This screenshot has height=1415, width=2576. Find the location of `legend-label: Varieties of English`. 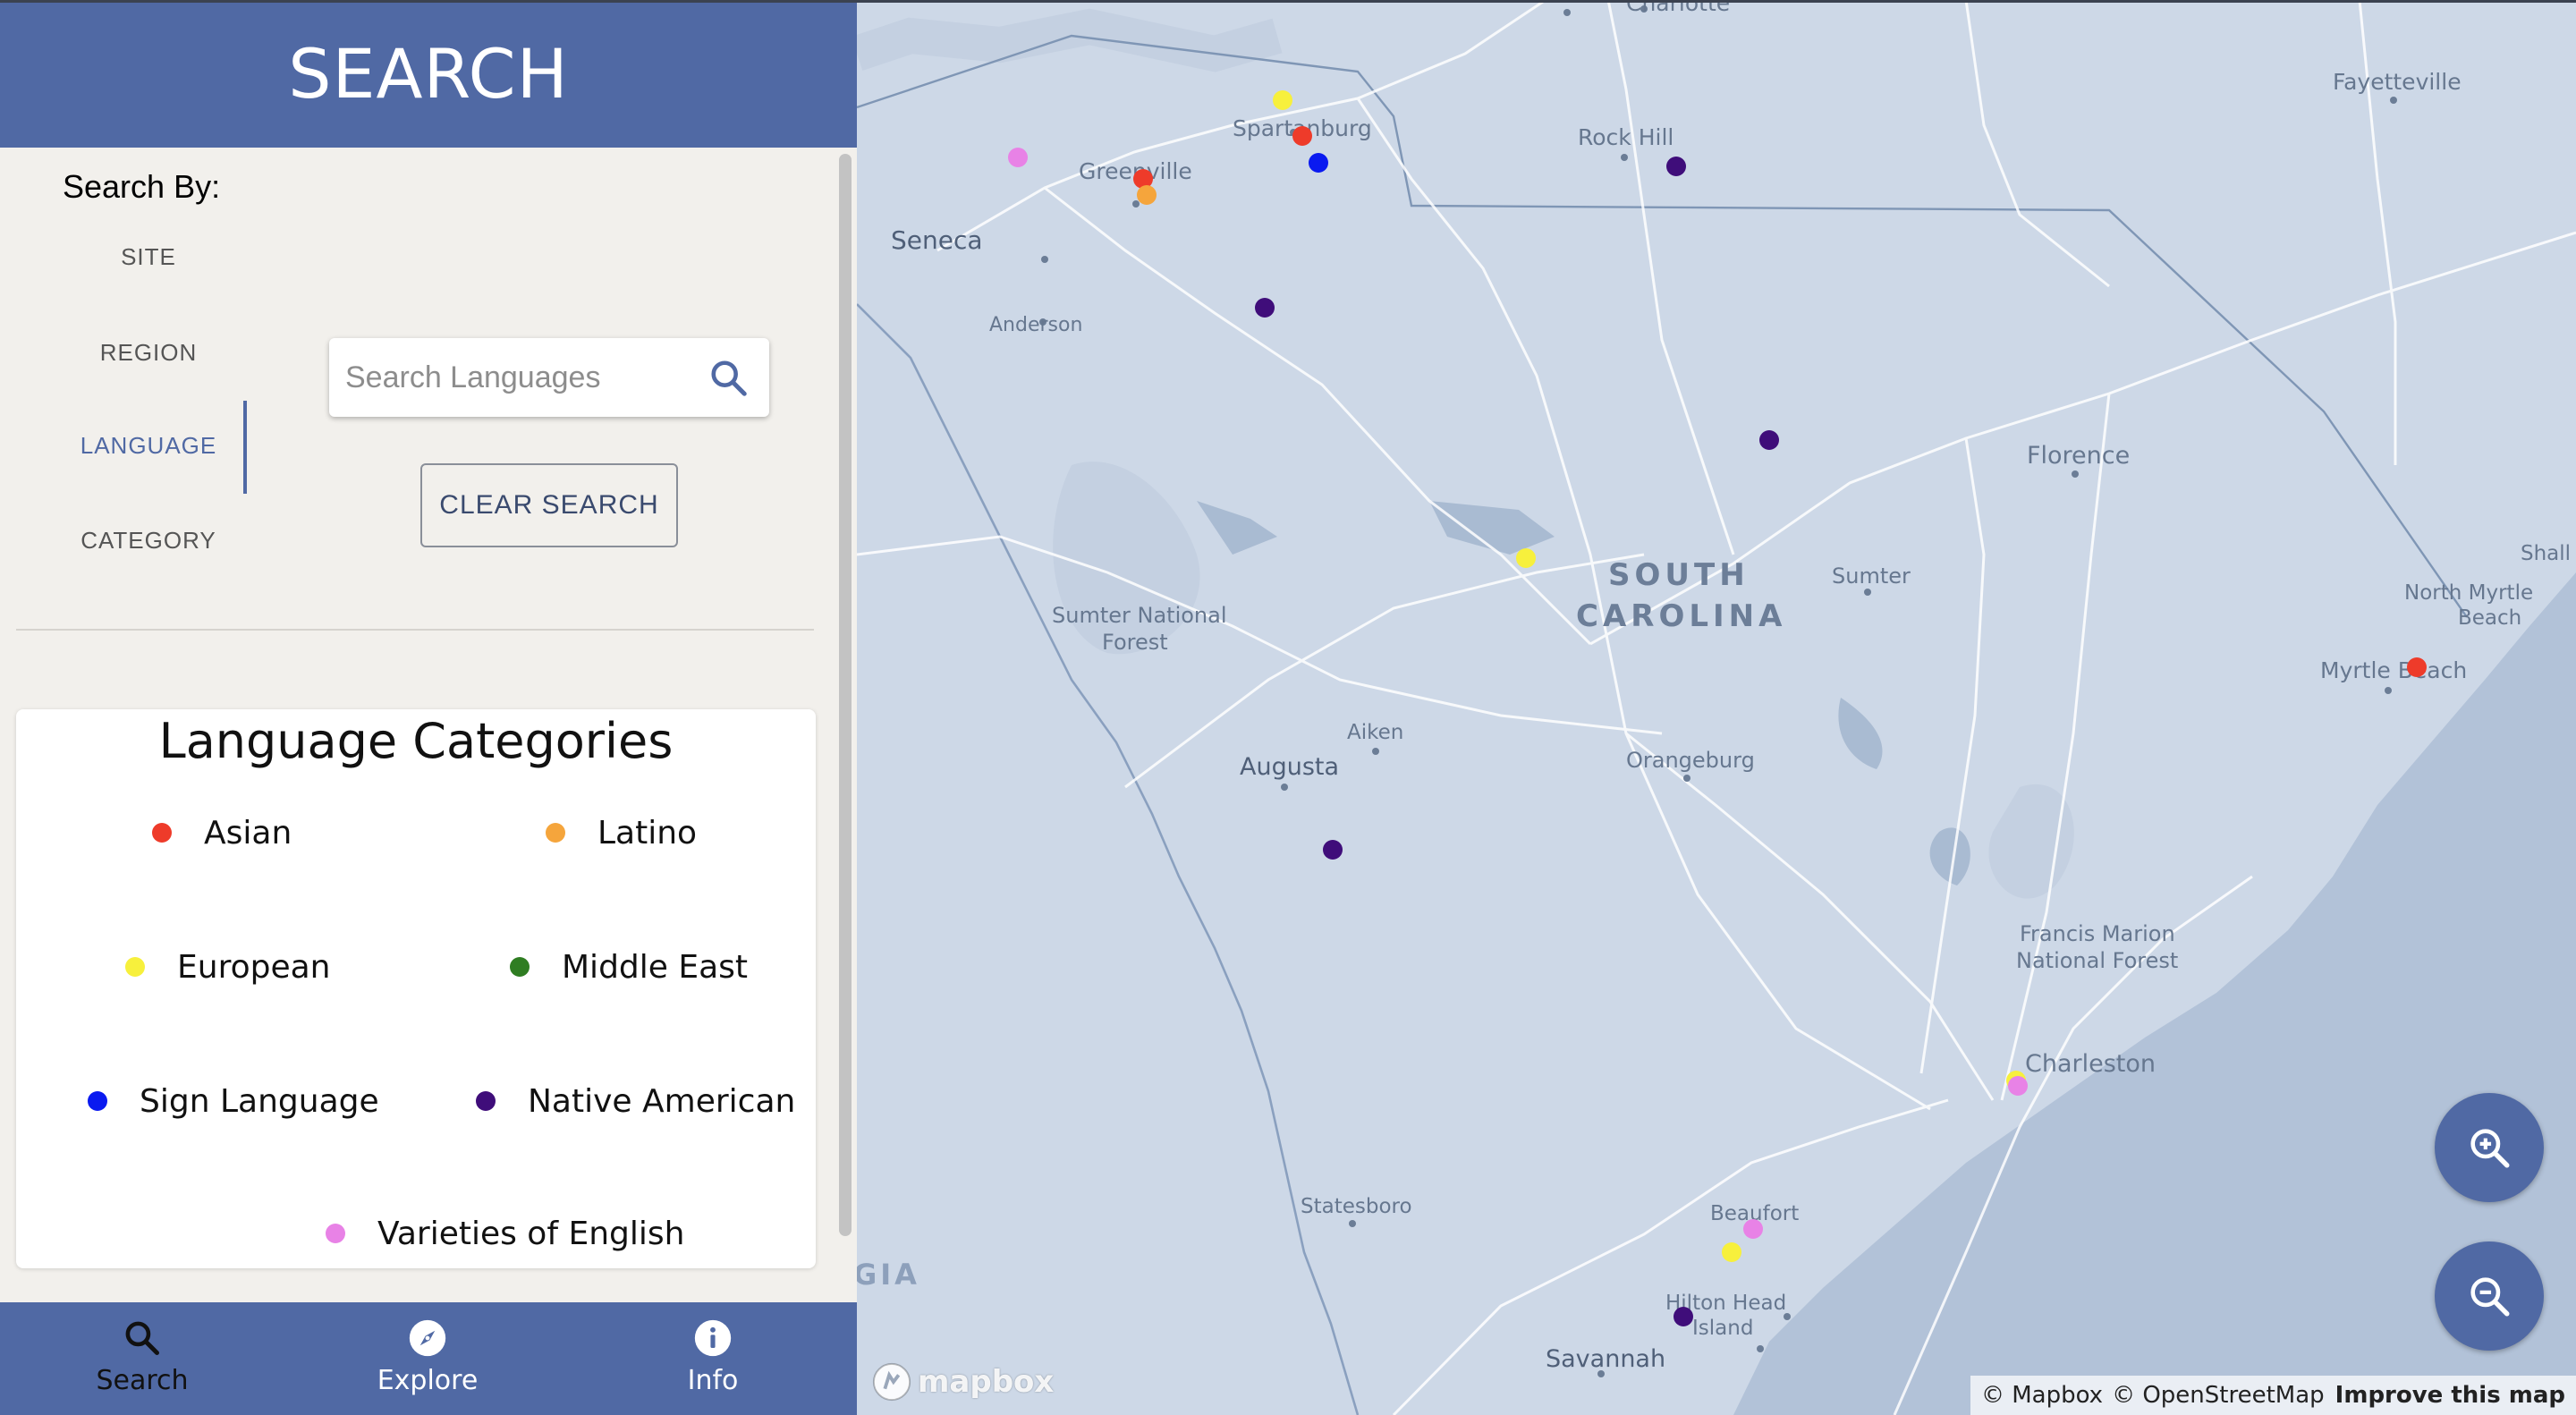

legend-label: Varieties of English is located at coordinates (531, 1234).